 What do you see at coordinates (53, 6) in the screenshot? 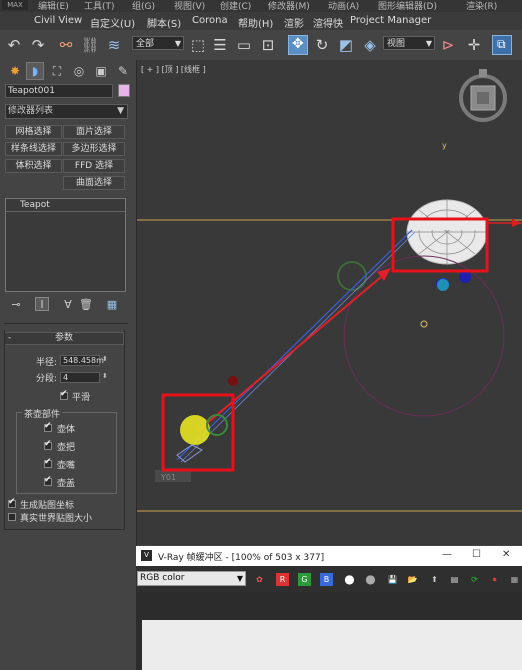
I see `menu-edit: 编辑(E)` at bounding box center [53, 6].